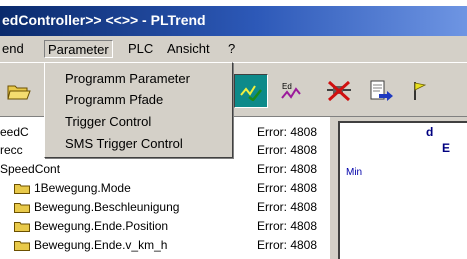 This screenshot has height=259, width=467. What do you see at coordinates (446, 148) in the screenshot?
I see `chart-title-line2: E` at bounding box center [446, 148].